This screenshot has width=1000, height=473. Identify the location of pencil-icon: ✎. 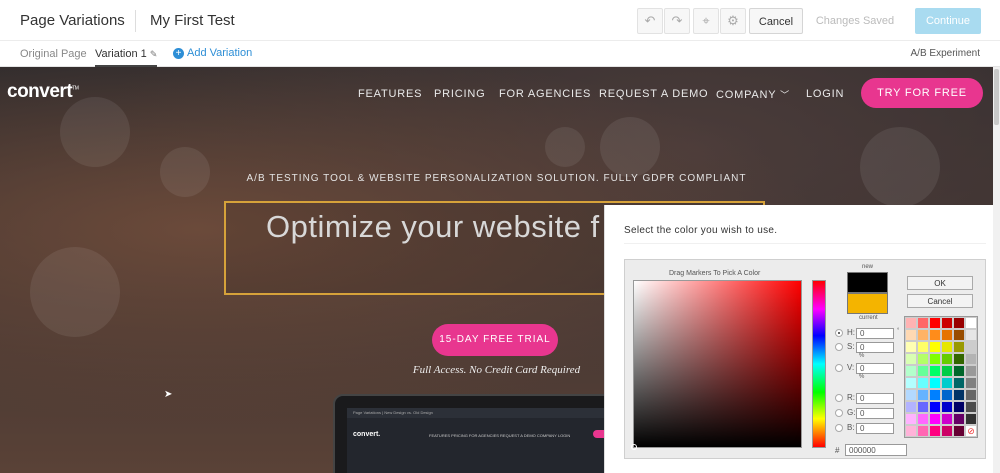
(154, 54).